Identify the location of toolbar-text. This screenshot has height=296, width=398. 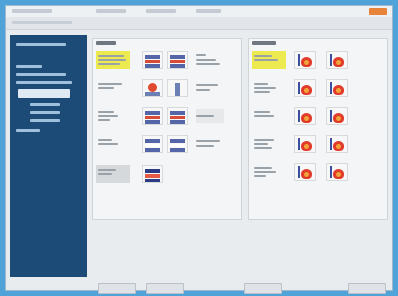
(42, 22).